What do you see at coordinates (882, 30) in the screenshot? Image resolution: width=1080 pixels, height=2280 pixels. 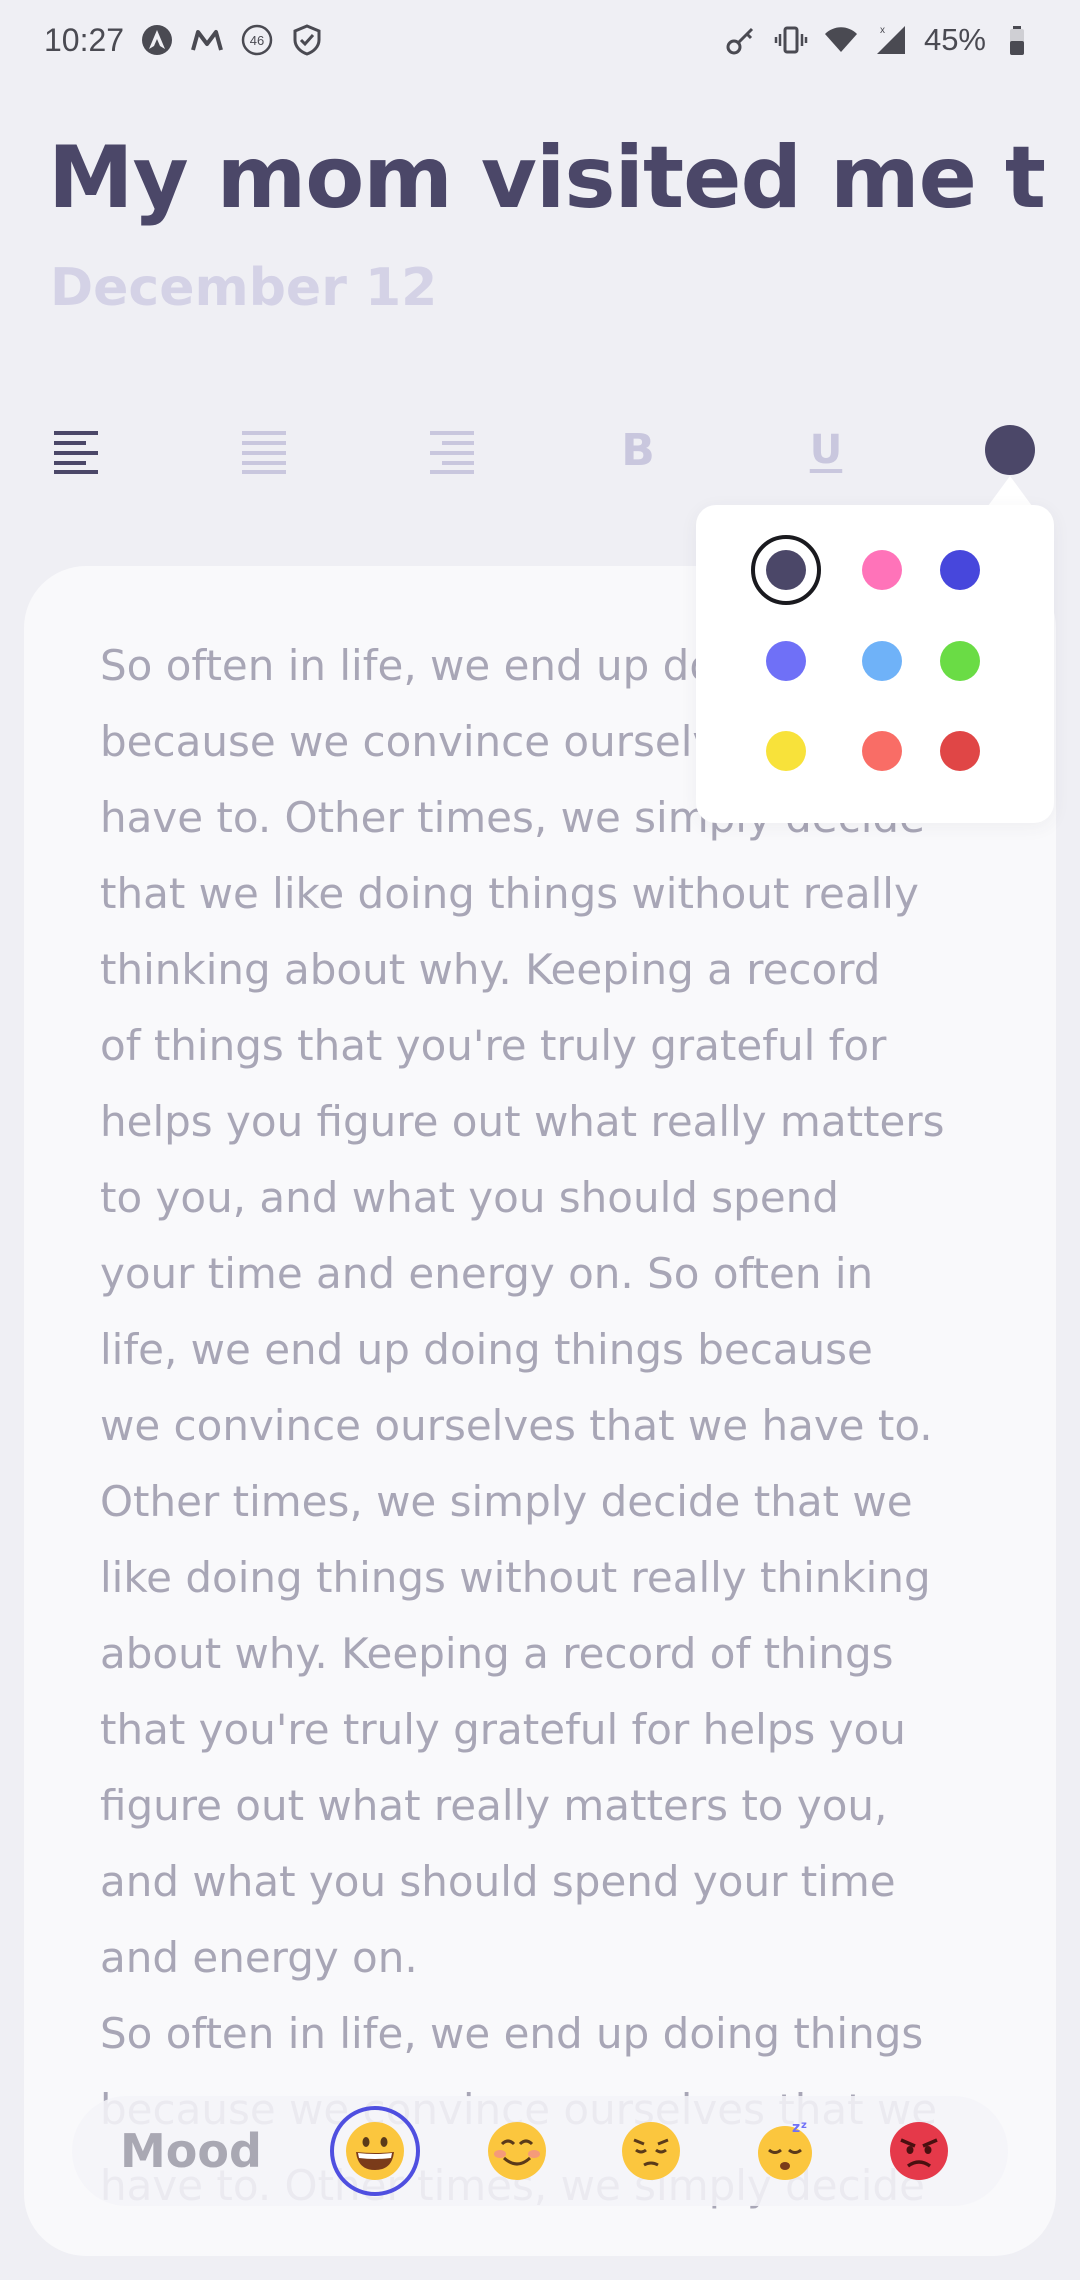 I see `svg-text: x` at bounding box center [882, 30].